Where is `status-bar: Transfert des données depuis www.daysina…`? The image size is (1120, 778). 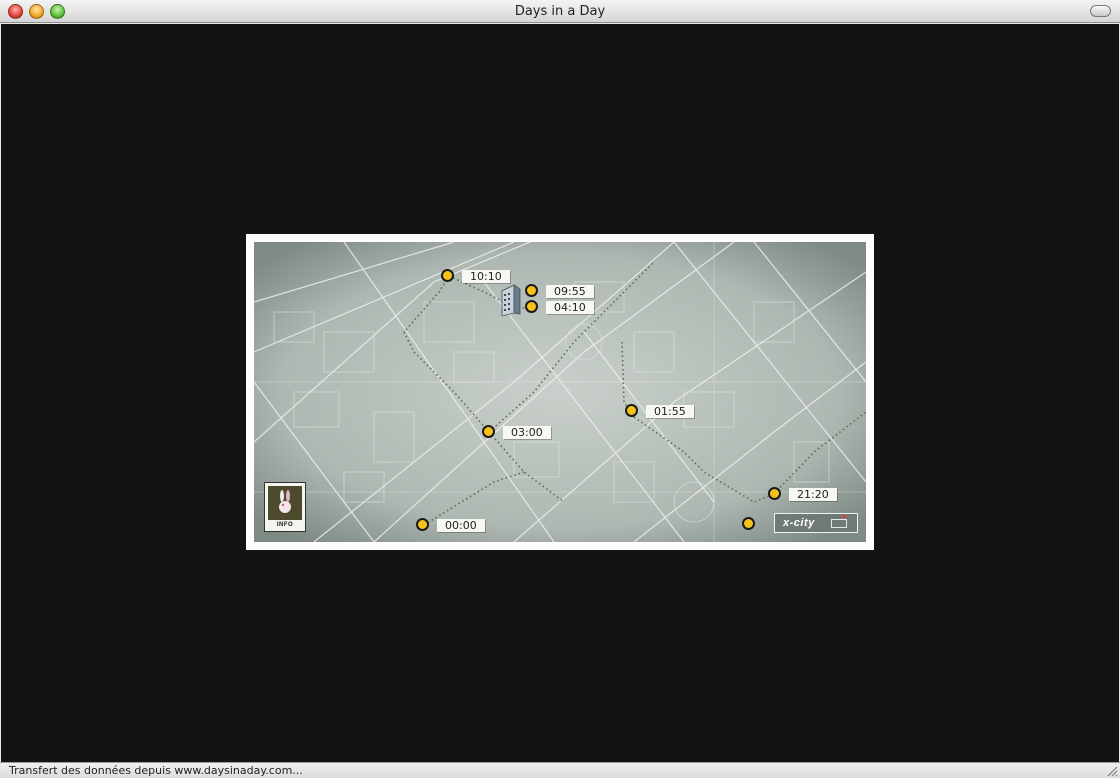
status-bar: Transfert des données depuis www.daysina… is located at coordinates (560, 770).